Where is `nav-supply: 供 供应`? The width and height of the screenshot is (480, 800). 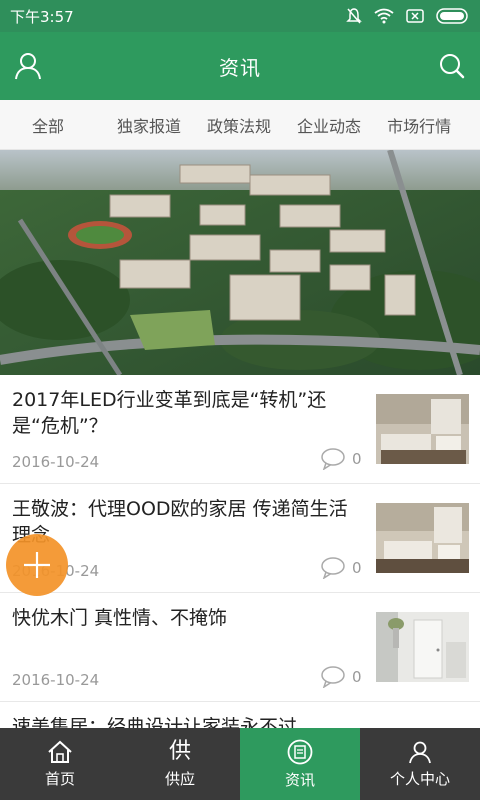
nav-supply: 供 供应 is located at coordinates (180, 764).